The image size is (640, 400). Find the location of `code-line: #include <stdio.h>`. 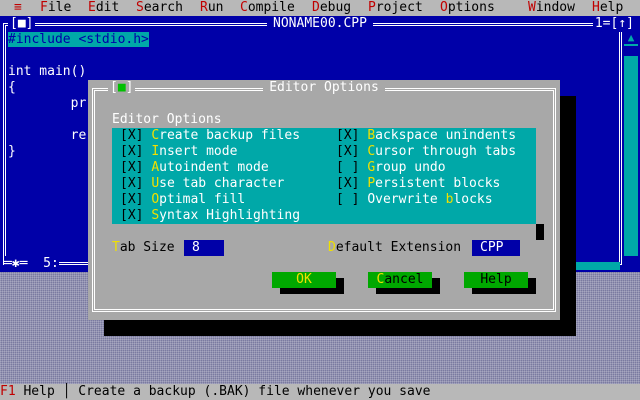

code-line: #include <stdio.h> is located at coordinates (78, 40).